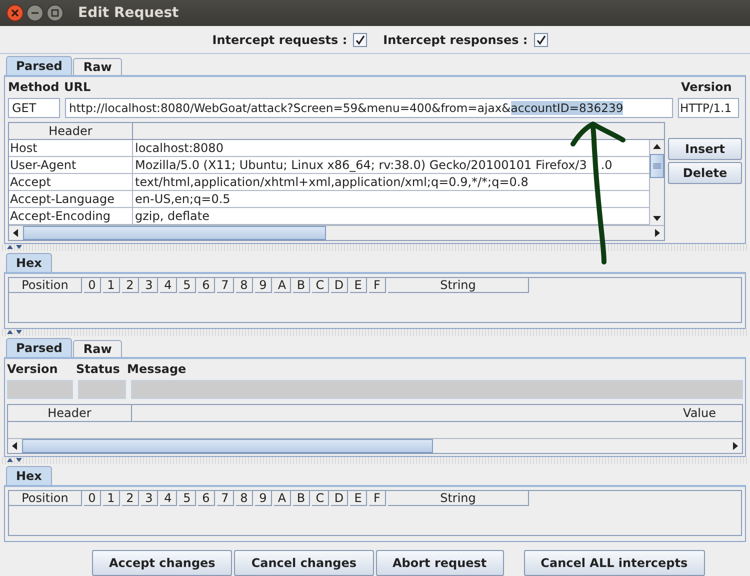  Describe the element at coordinates (705, 149) in the screenshot. I see `button: Insert` at that location.